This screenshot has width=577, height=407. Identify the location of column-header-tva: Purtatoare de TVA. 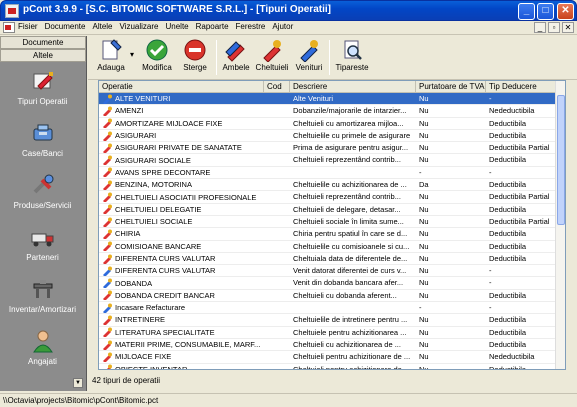
(451, 86).